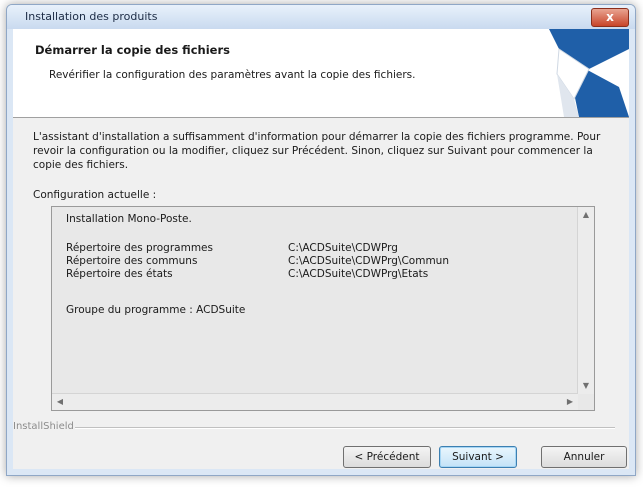 The height and width of the screenshot is (489, 643). What do you see at coordinates (315, 401) in the screenshot?
I see `horizontal-scrollbar: ◀ ▶` at bounding box center [315, 401].